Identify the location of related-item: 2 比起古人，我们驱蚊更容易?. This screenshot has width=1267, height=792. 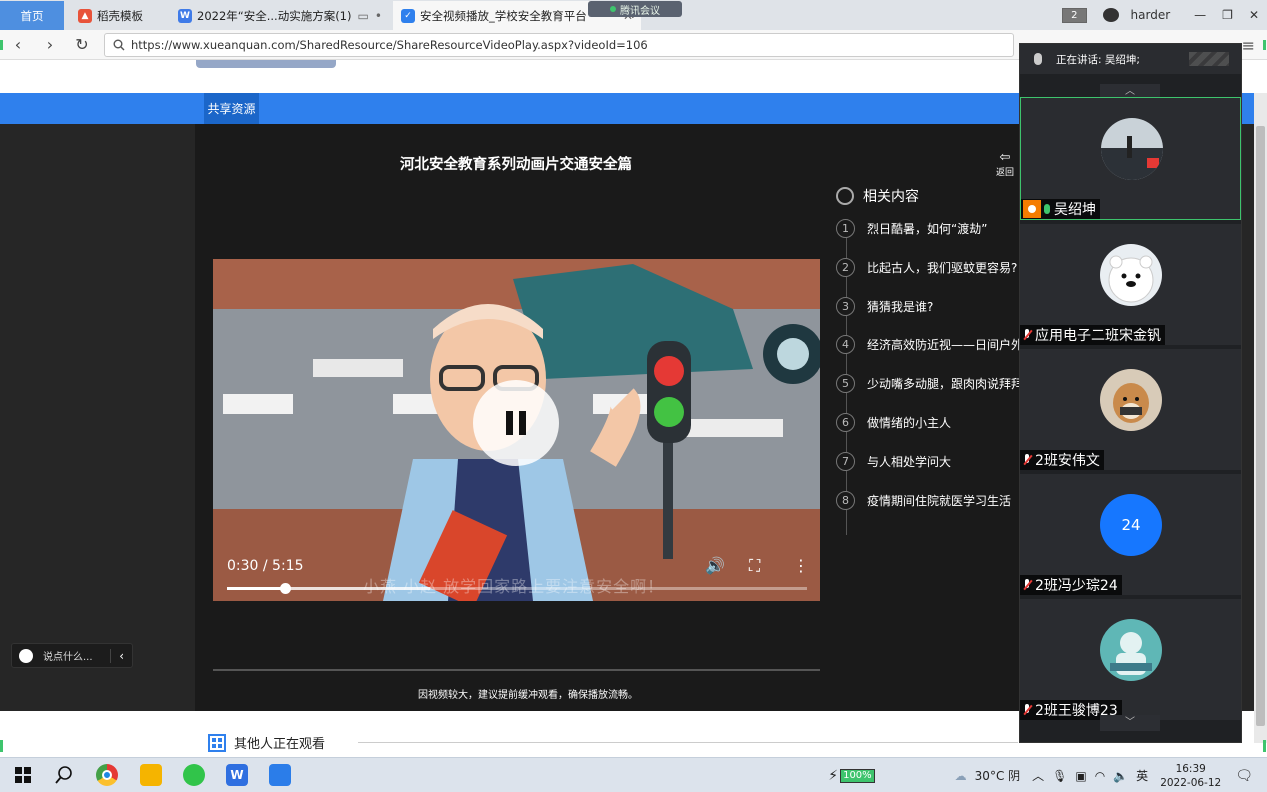
(931, 267).